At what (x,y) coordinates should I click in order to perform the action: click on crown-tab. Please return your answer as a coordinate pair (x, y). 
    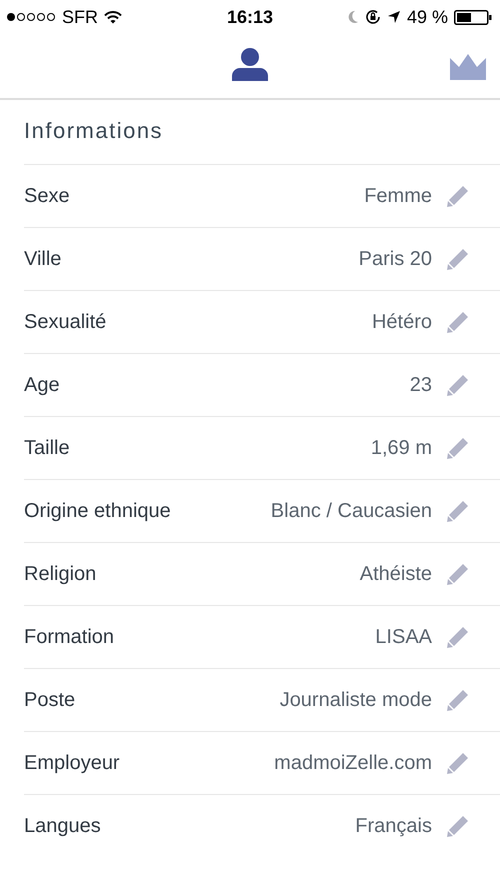
    Looking at the image, I should click on (468, 67).